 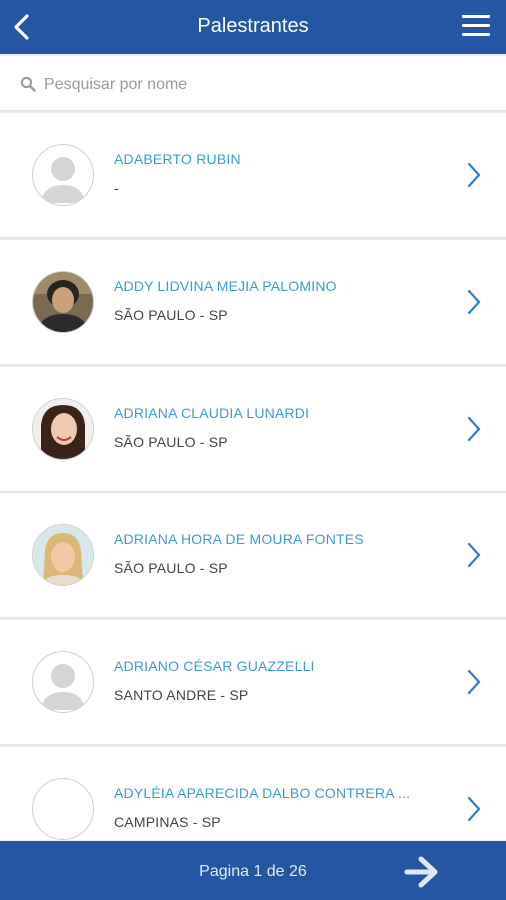 What do you see at coordinates (214, 666) in the screenshot?
I see `speaker-name: ADRIANO CÉSAR GUAZZELLI` at bounding box center [214, 666].